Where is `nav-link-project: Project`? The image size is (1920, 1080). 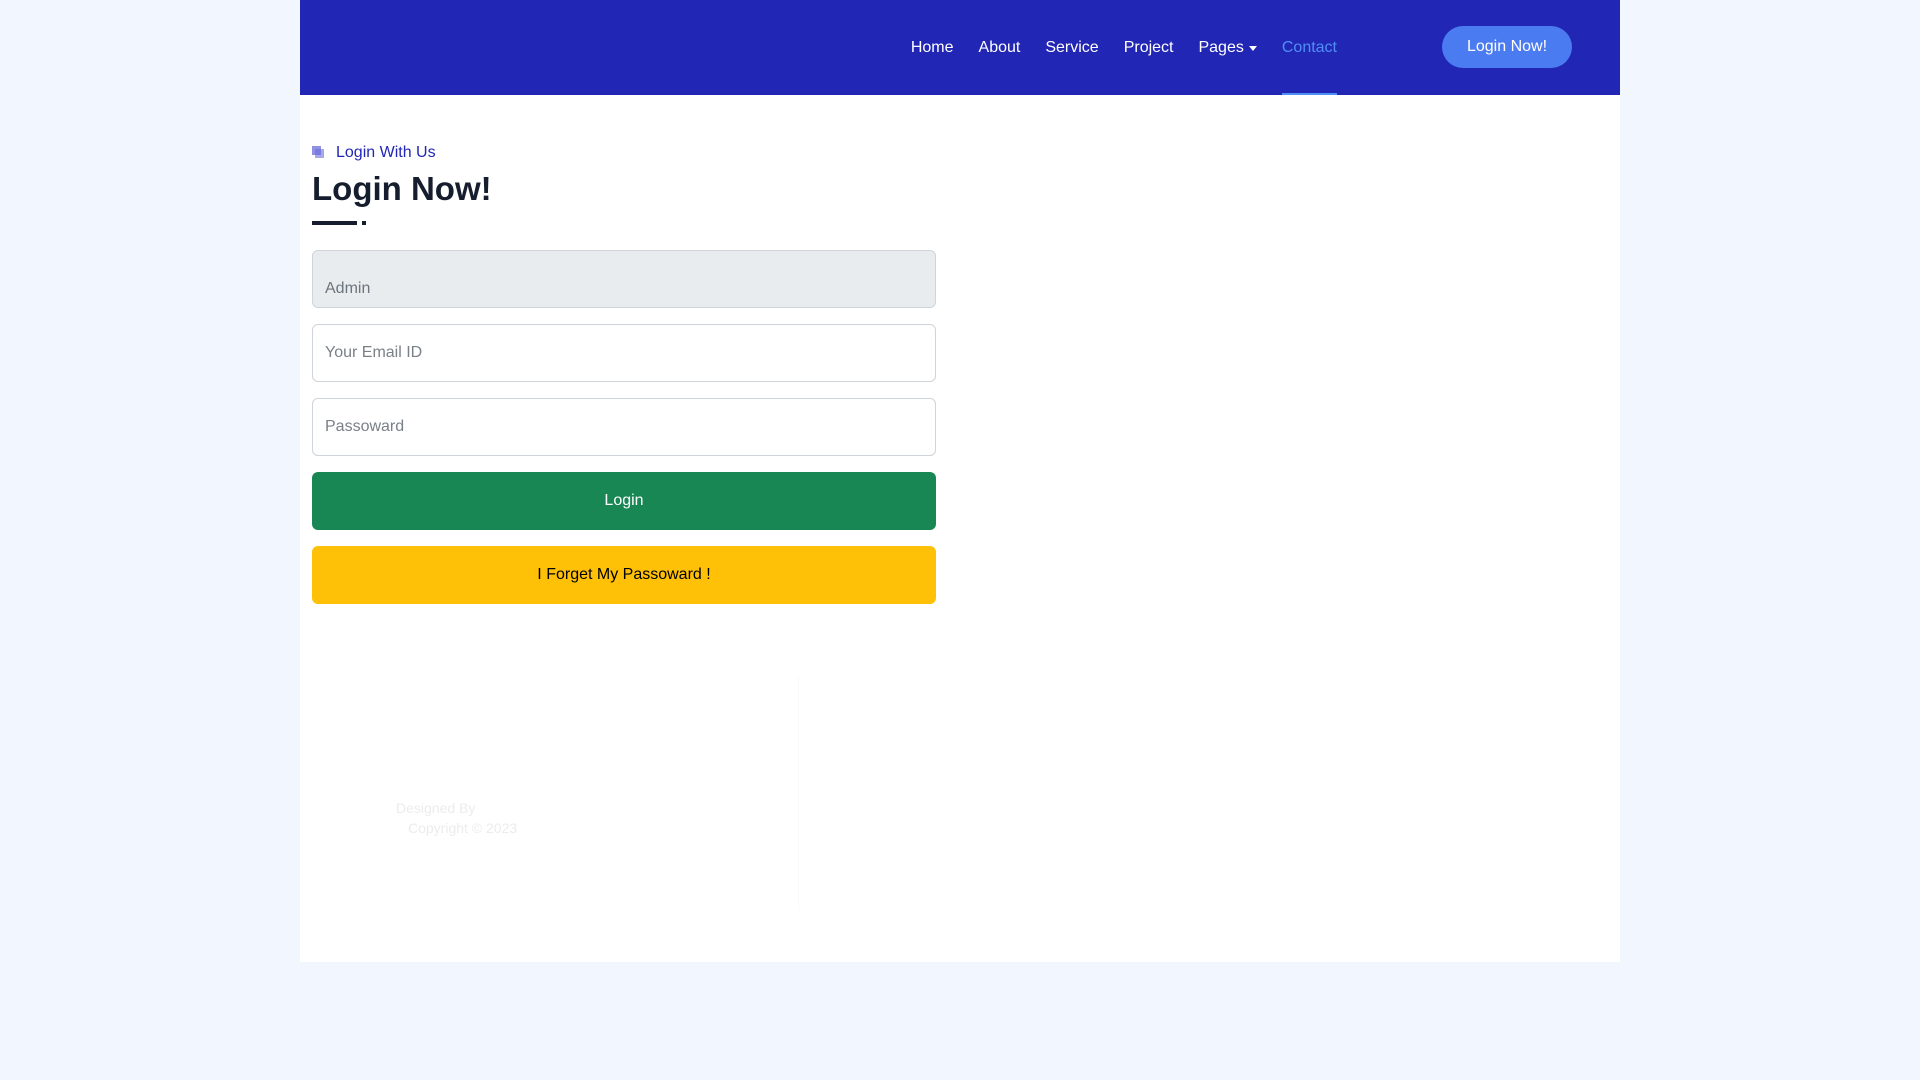 nav-link-project: Project is located at coordinates (1149, 47).